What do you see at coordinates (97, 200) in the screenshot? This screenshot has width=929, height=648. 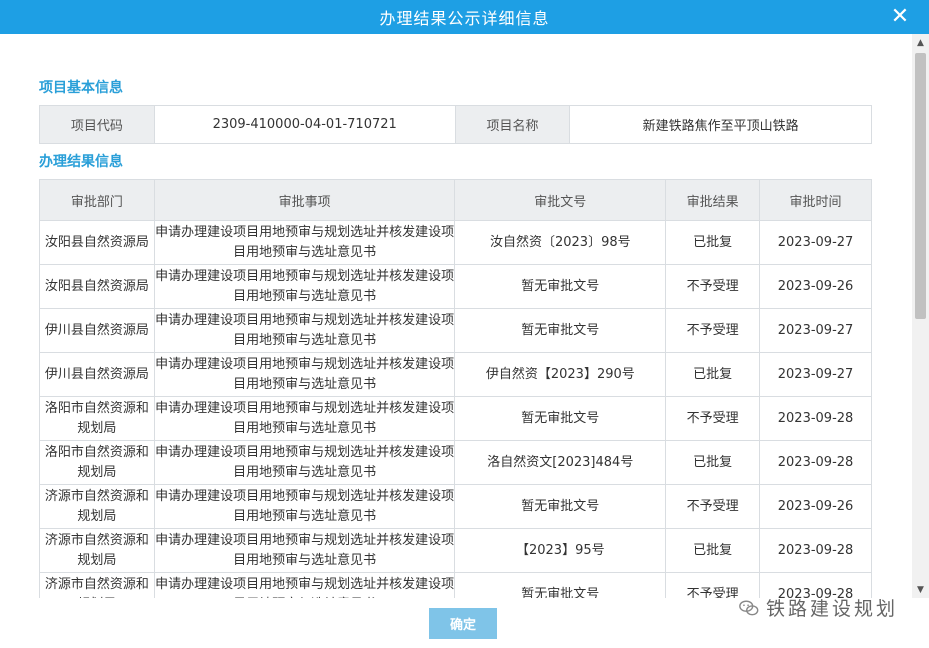 I see `column-header-dept: 审批部门` at bounding box center [97, 200].